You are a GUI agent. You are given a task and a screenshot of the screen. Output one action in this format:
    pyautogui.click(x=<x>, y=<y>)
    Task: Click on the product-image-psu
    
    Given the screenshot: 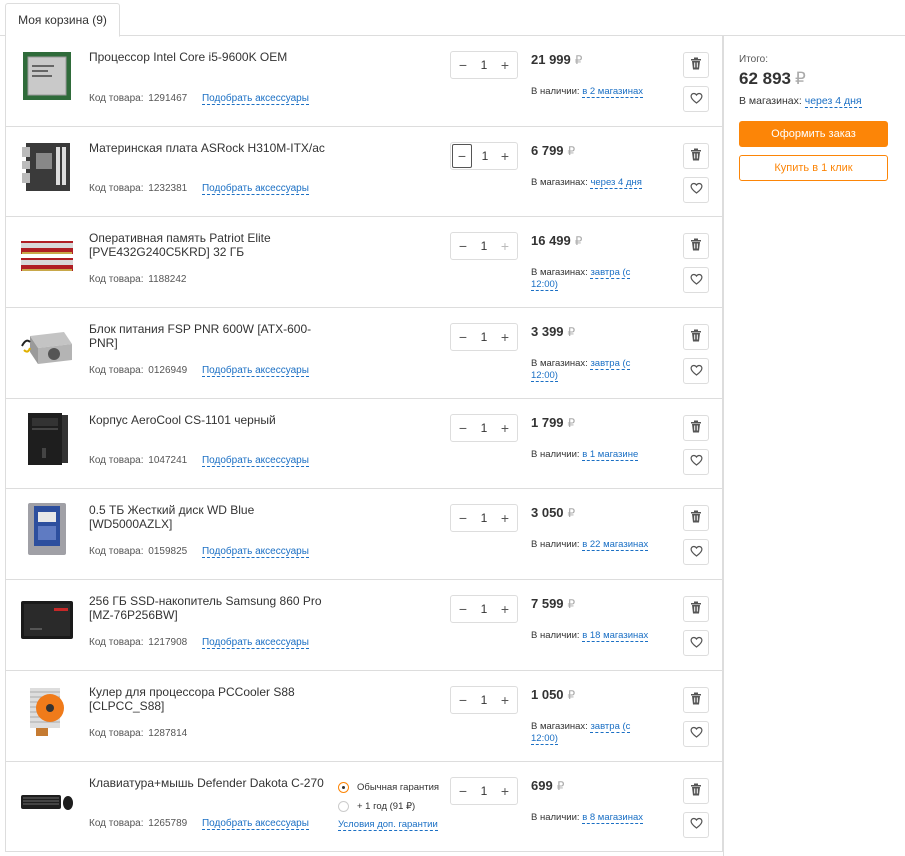 What is the action you would take?
    pyautogui.click(x=47, y=348)
    